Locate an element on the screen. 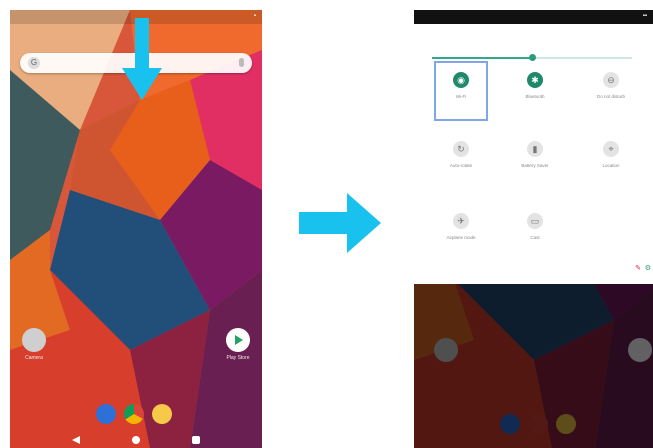 The width and height of the screenshot is (653, 448). app-camera: Camera is located at coordinates (34, 344).